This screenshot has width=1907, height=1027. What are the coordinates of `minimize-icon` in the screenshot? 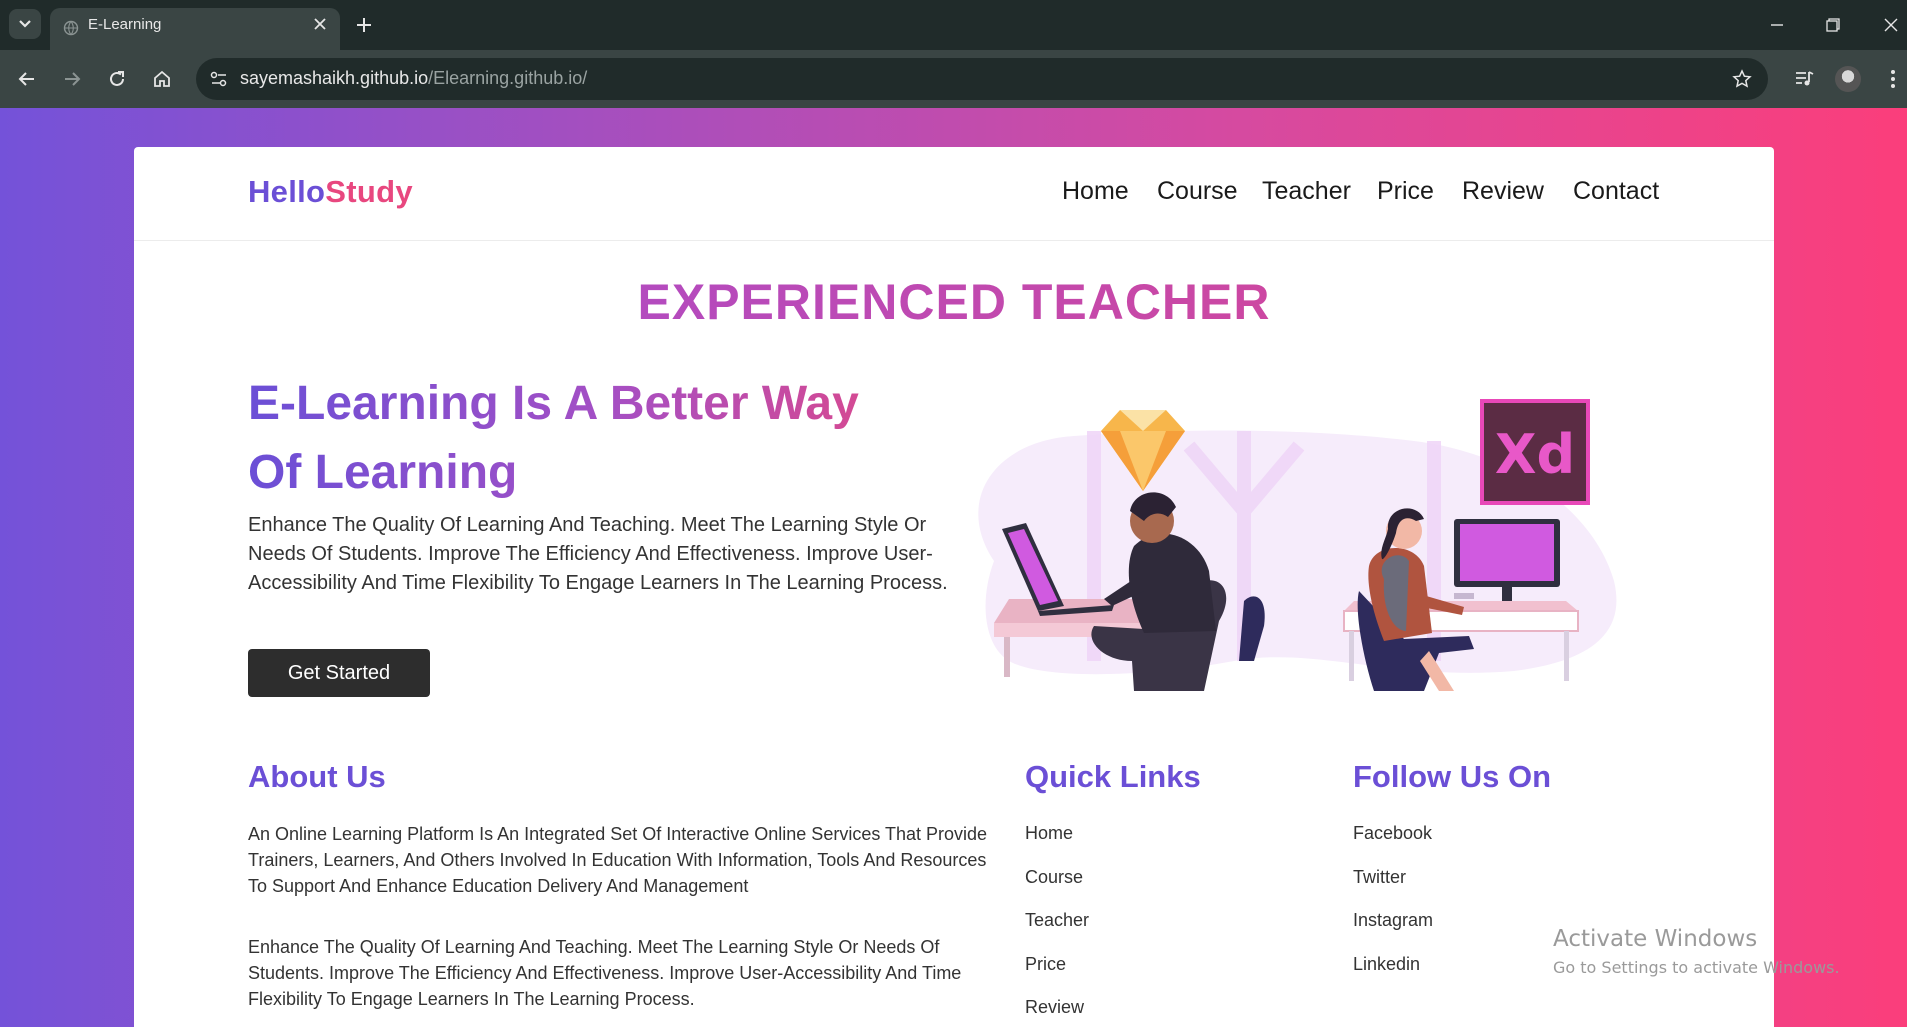 It's located at (1777, 25).